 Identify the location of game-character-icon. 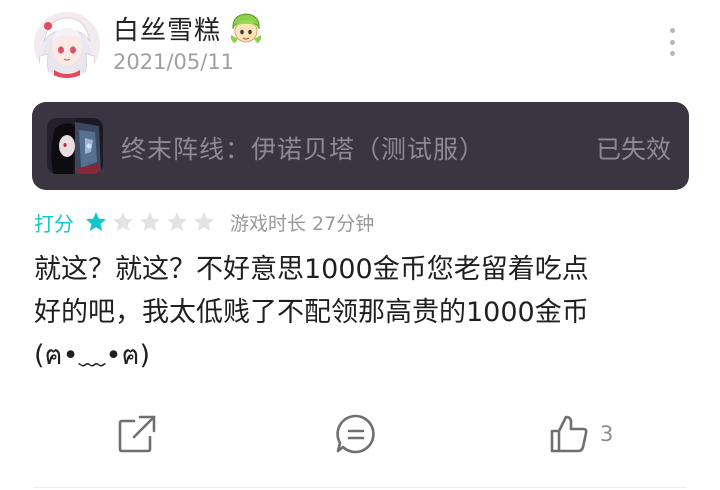
(75, 146).